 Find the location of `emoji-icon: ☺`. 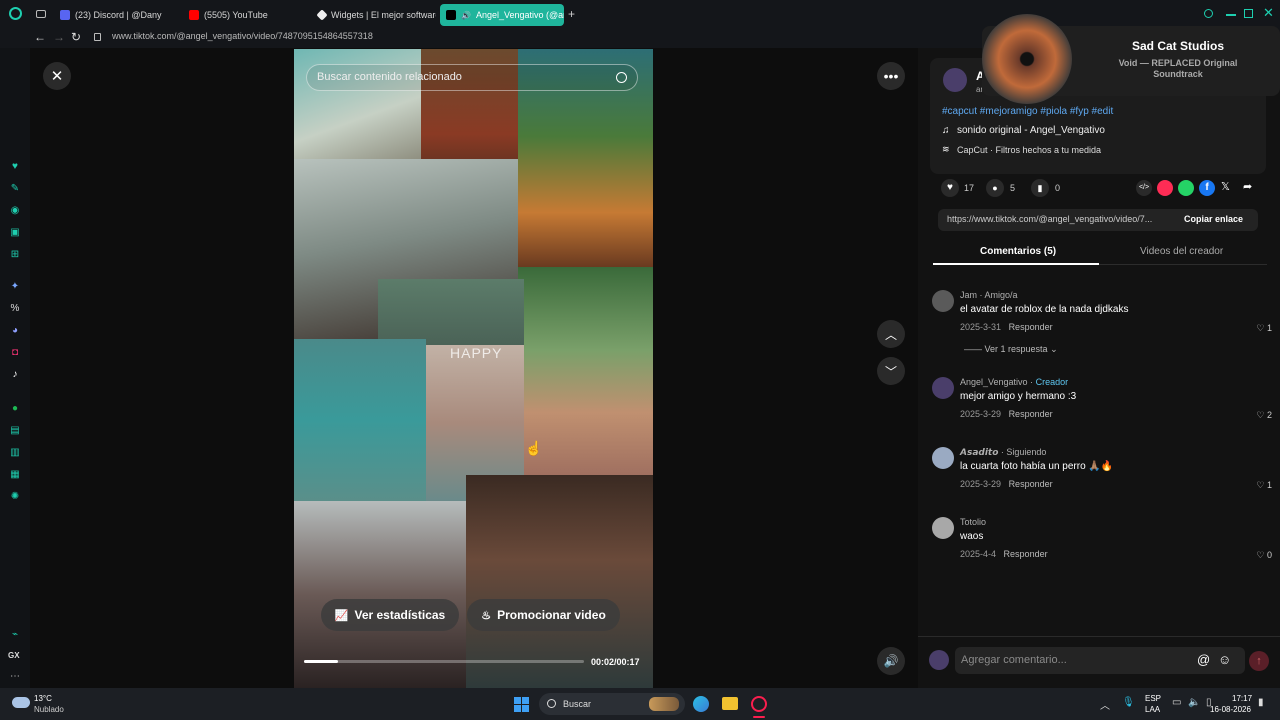

emoji-icon: ☺ is located at coordinates (1224, 659).